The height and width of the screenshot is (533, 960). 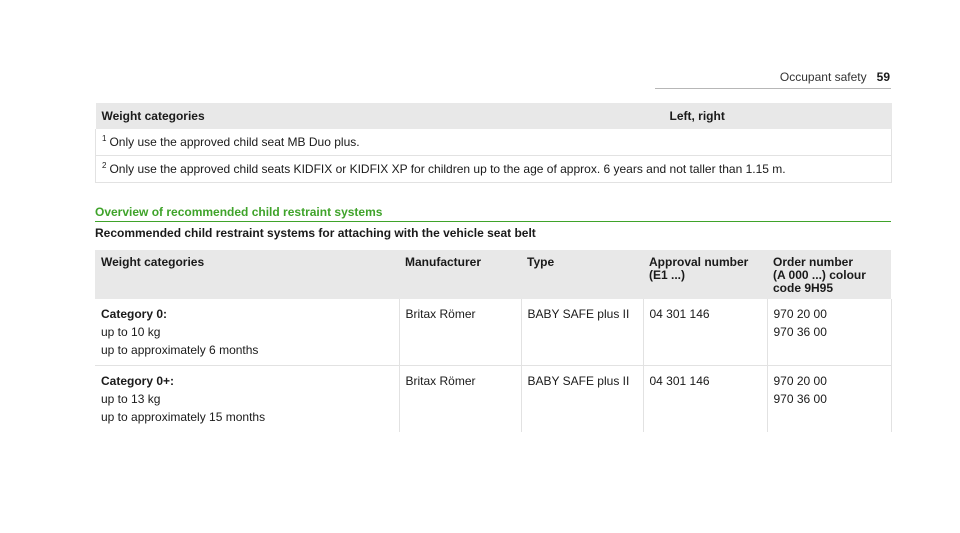 I want to click on category-label: Category 0+:, so click(x=138, y=381).